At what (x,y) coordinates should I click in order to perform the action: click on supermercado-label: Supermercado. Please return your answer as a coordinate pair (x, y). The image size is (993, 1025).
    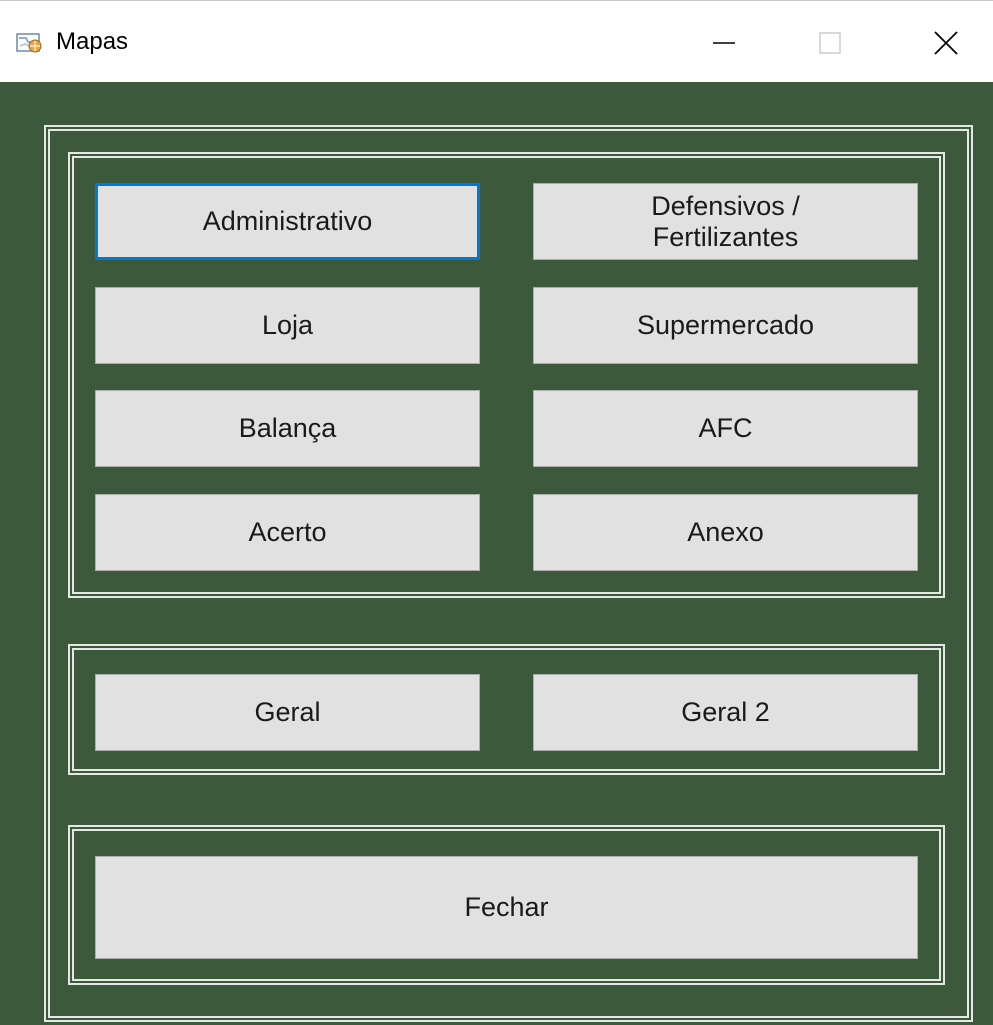
    Looking at the image, I should click on (725, 325).